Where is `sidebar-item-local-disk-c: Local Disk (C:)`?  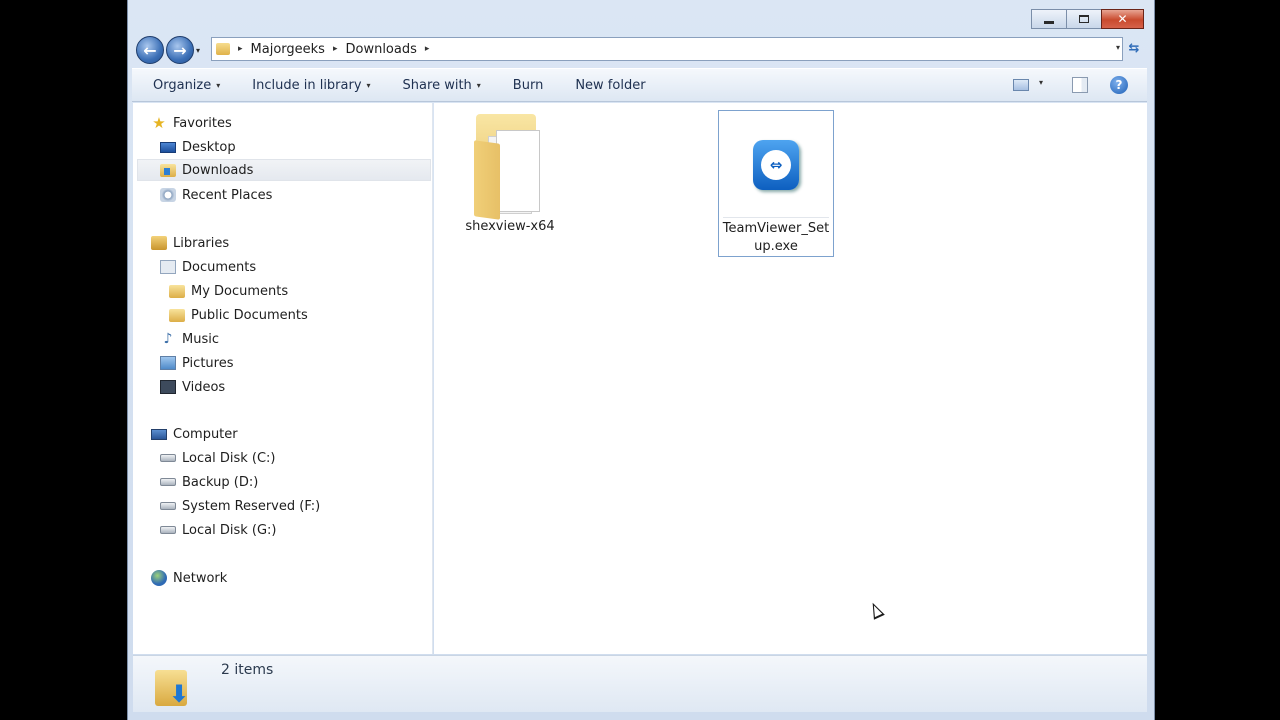
sidebar-item-local-disk-c: Local Disk (C:) is located at coordinates (217, 458).